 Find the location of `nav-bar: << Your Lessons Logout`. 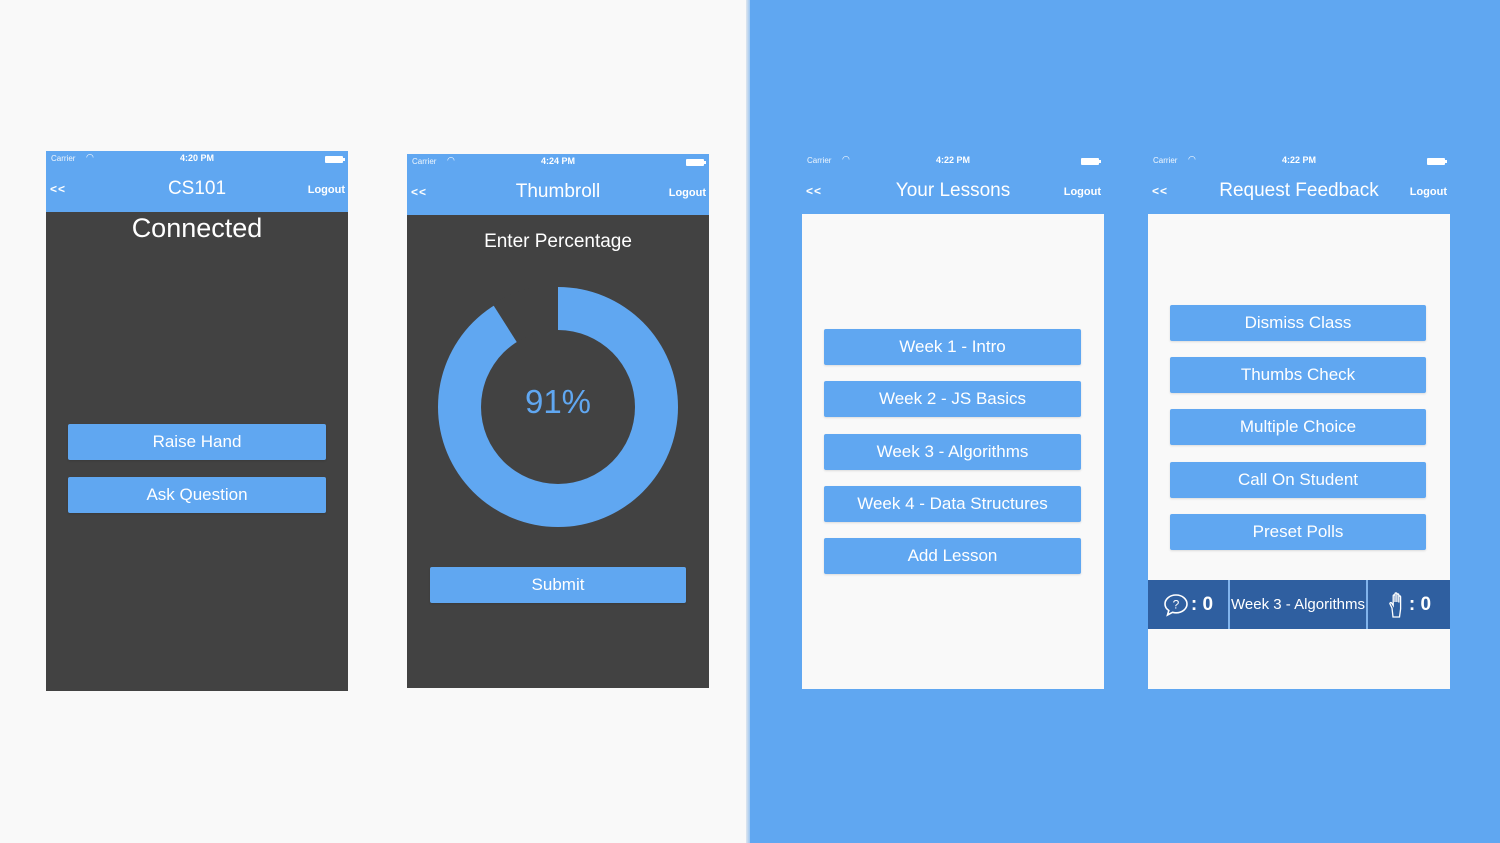

nav-bar: << Your Lessons Logout is located at coordinates (953, 192).